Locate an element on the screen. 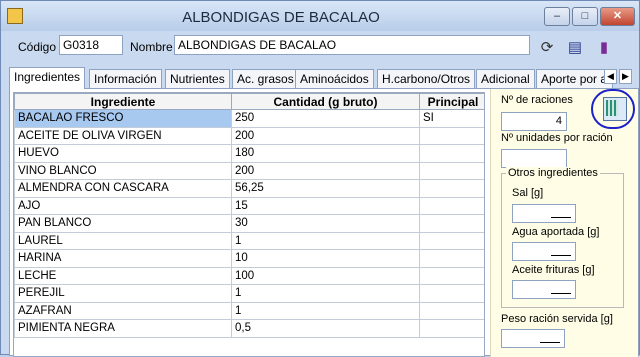 This screenshot has width=640, height=357. agua-field is located at coordinates (544, 251).